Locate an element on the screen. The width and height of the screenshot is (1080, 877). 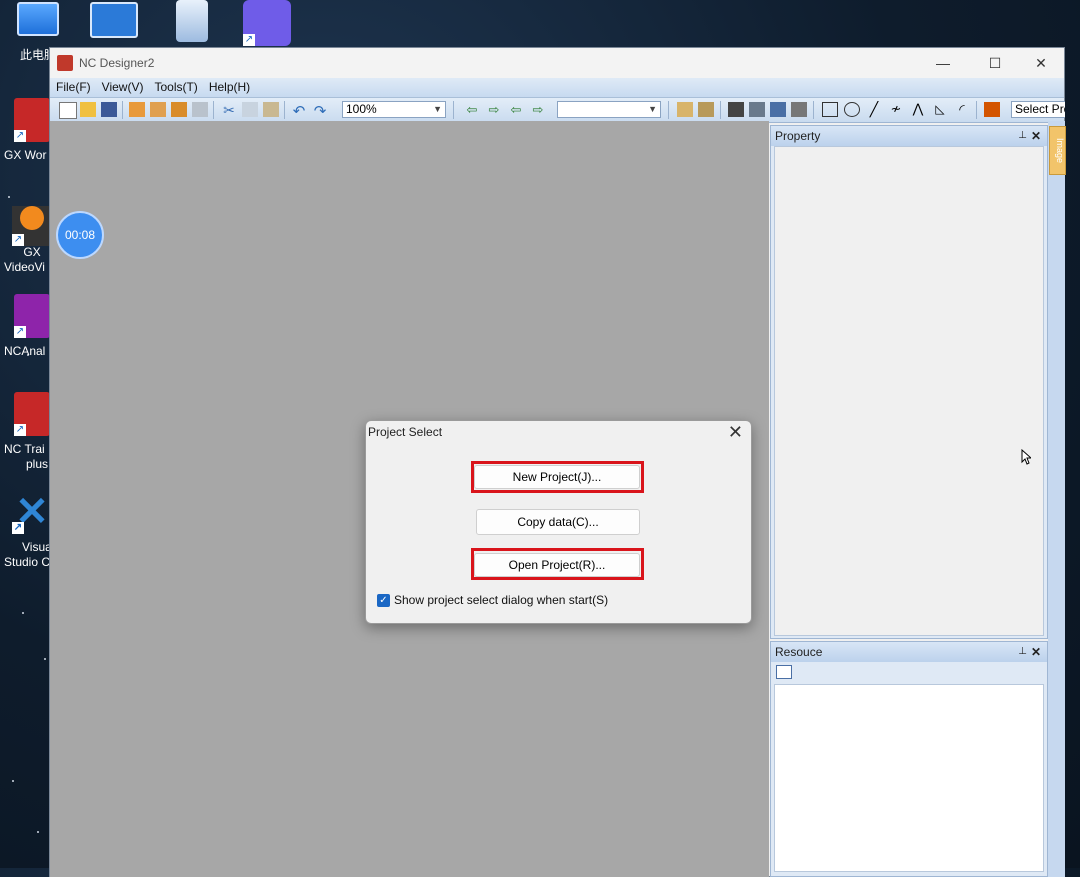
line-tool-icon: ╱ is located at coordinates (874, 109).